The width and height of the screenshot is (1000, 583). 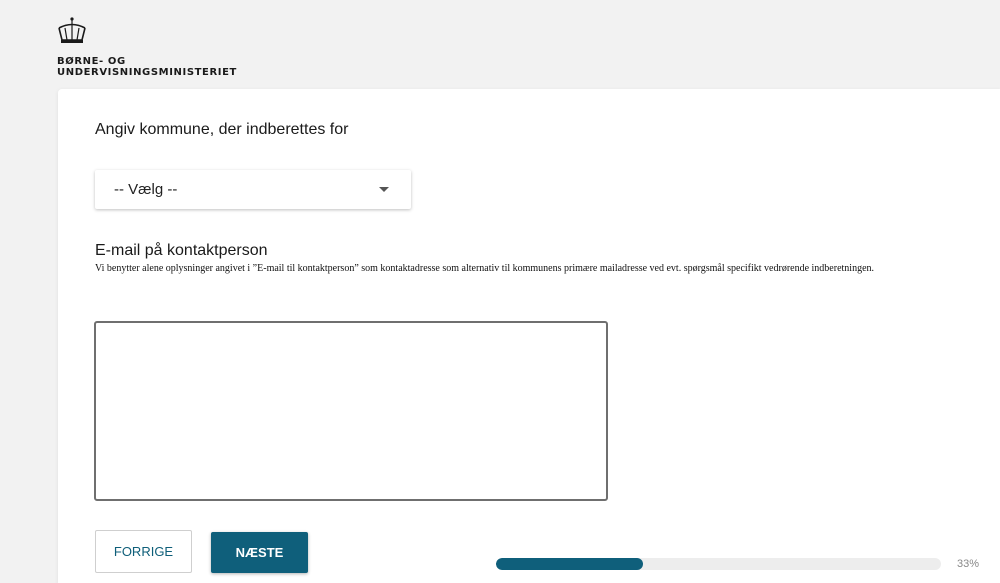 I want to click on progress-bar, so click(x=718, y=564).